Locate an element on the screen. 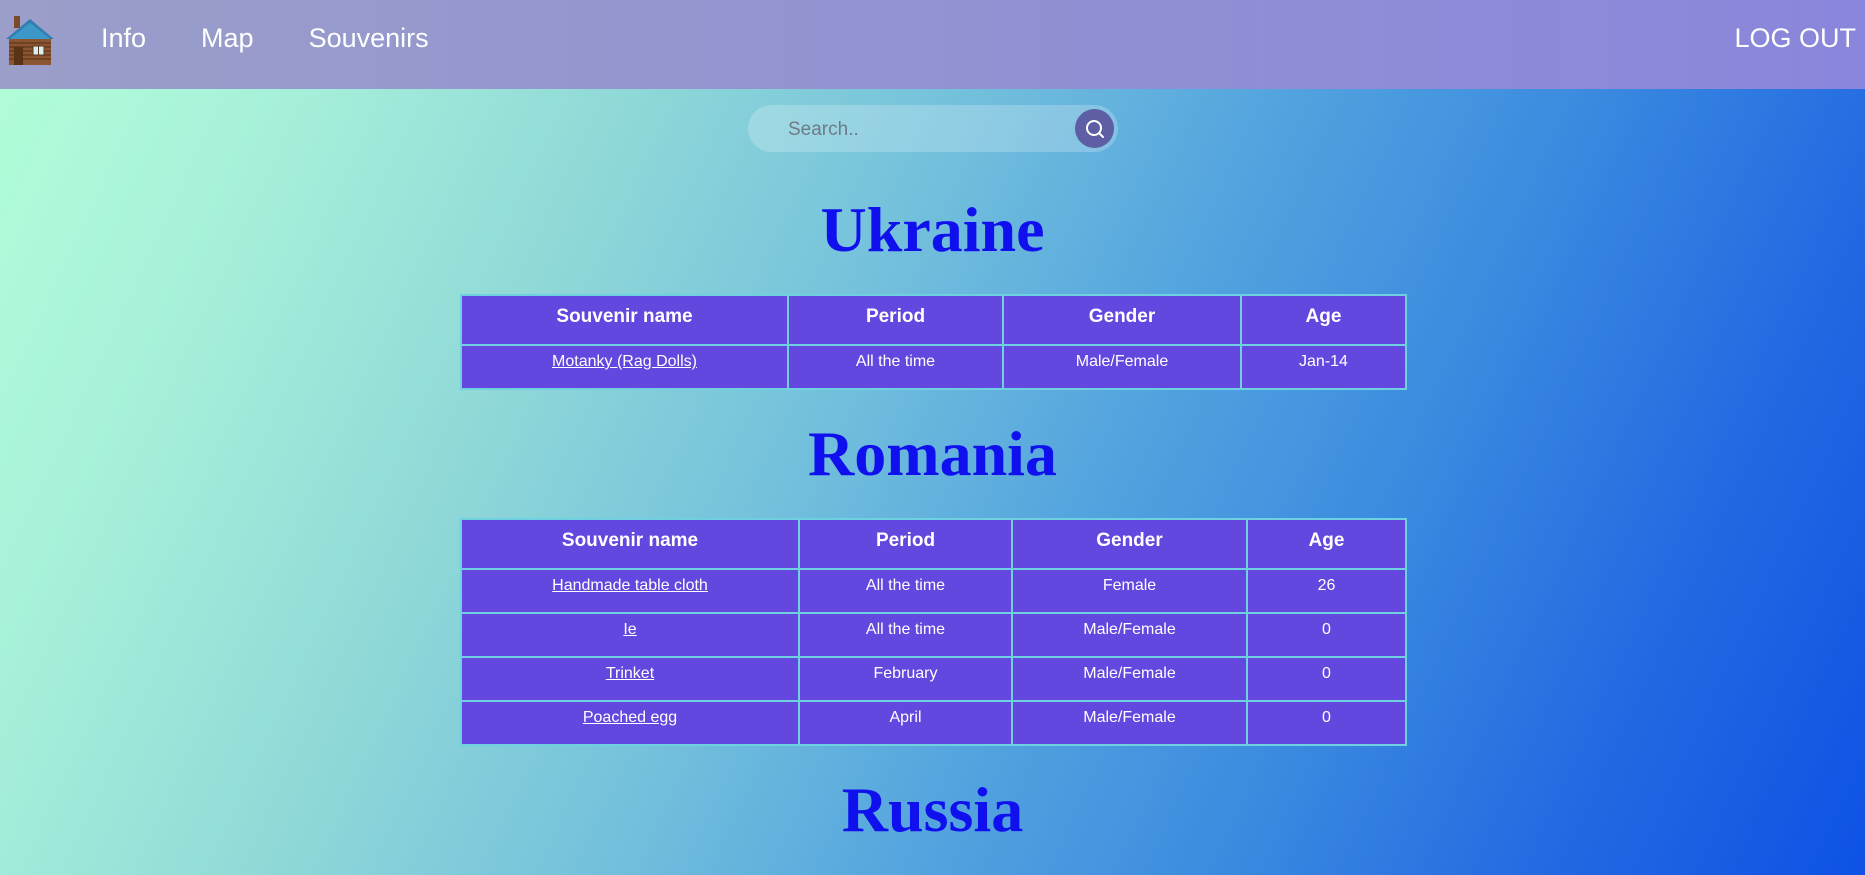  souvenir-link: Poached egg is located at coordinates (630, 717).